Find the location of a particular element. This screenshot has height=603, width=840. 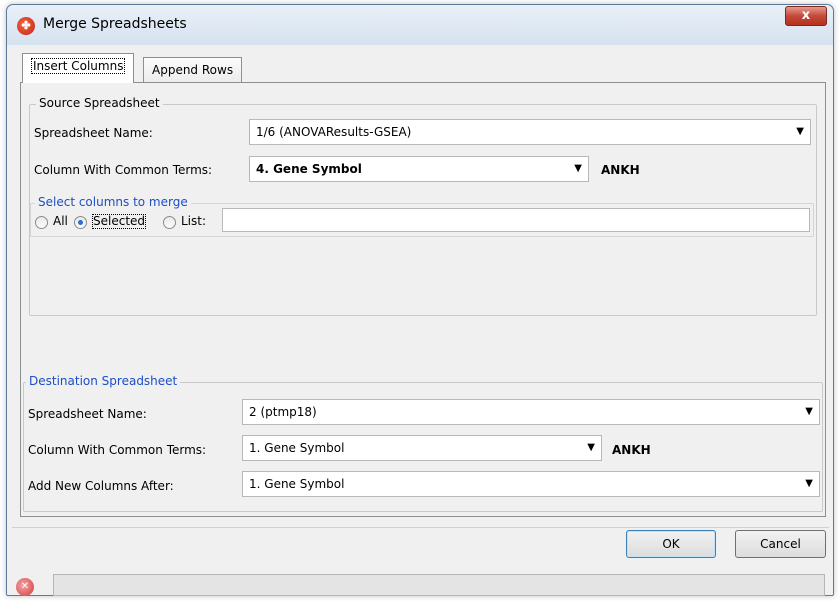

dest-spreadsheet-name-select: 2 (ptmp18) ▼ is located at coordinates (531, 412).